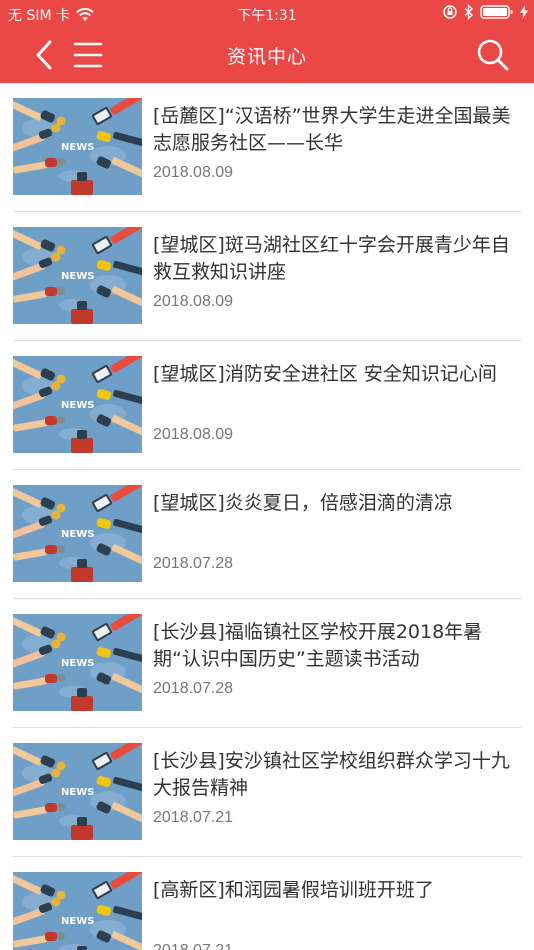  I want to click on status-right, so click(485, 12).